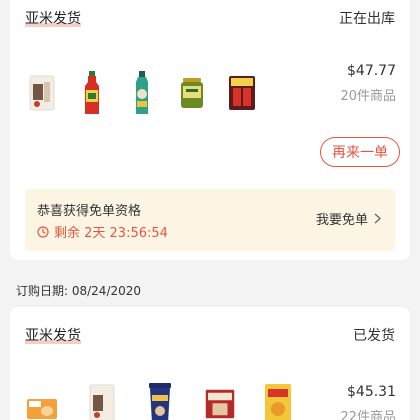 The width and height of the screenshot is (420, 420). I want to click on order-card-header: 亚米发货 正在出库, so click(210, 18).